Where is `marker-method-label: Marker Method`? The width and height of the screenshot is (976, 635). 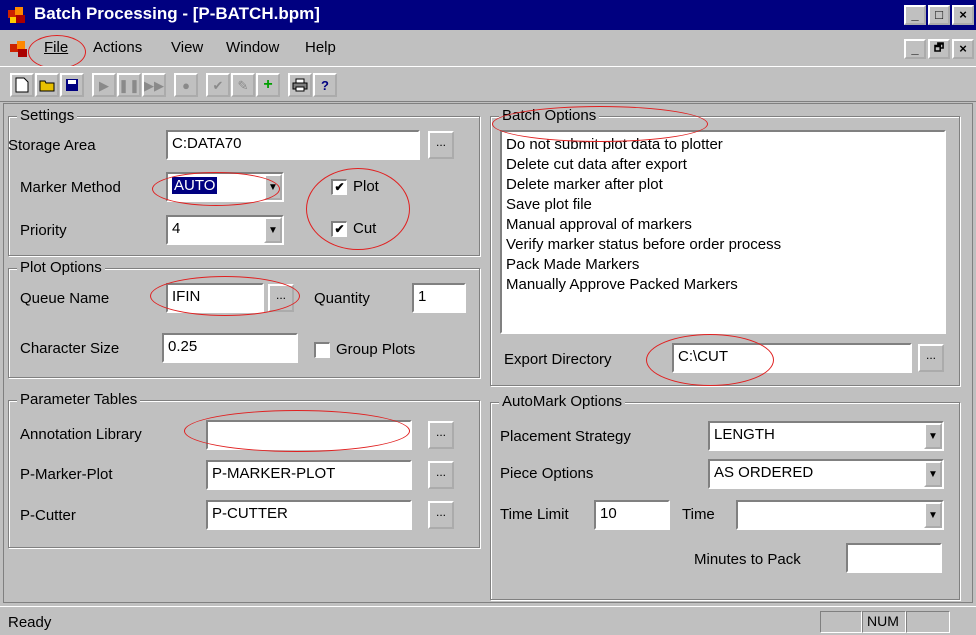 marker-method-label: Marker Method is located at coordinates (70, 187).